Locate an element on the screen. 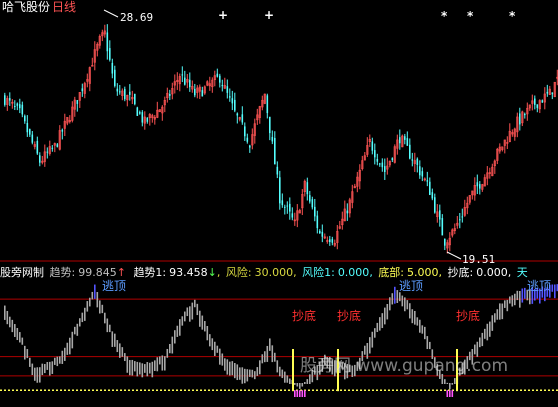 This screenshot has height=407, width=558. bottom-bar is located at coordinates (295, 393).